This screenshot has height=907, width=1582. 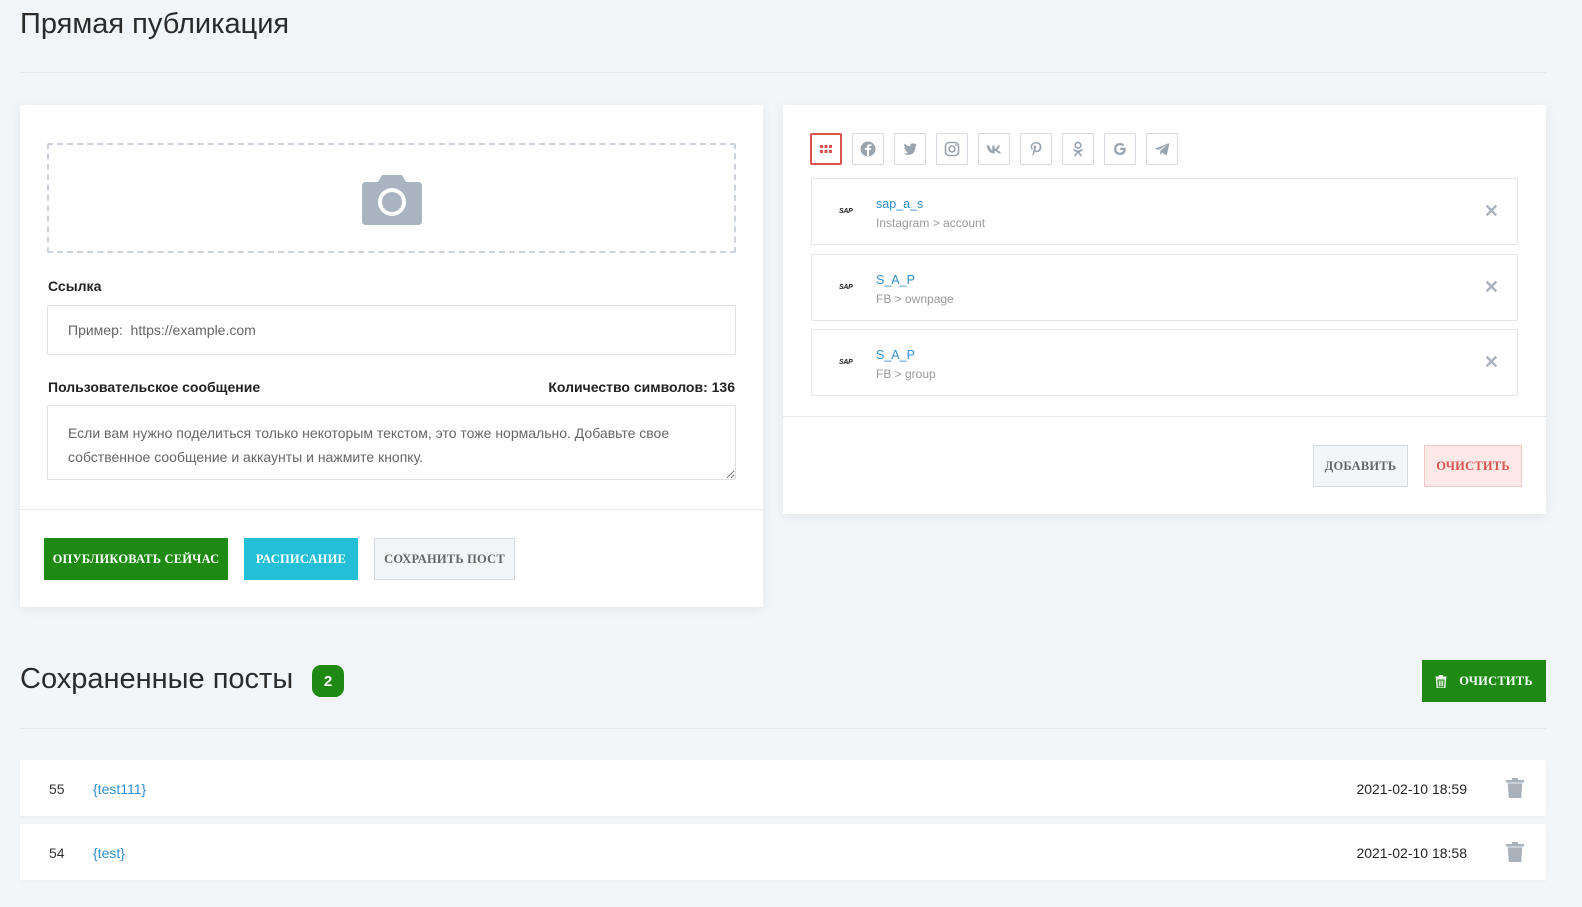 What do you see at coordinates (1496, 680) in the screenshot?
I see `clear-saved-label: Очистить` at bounding box center [1496, 680].